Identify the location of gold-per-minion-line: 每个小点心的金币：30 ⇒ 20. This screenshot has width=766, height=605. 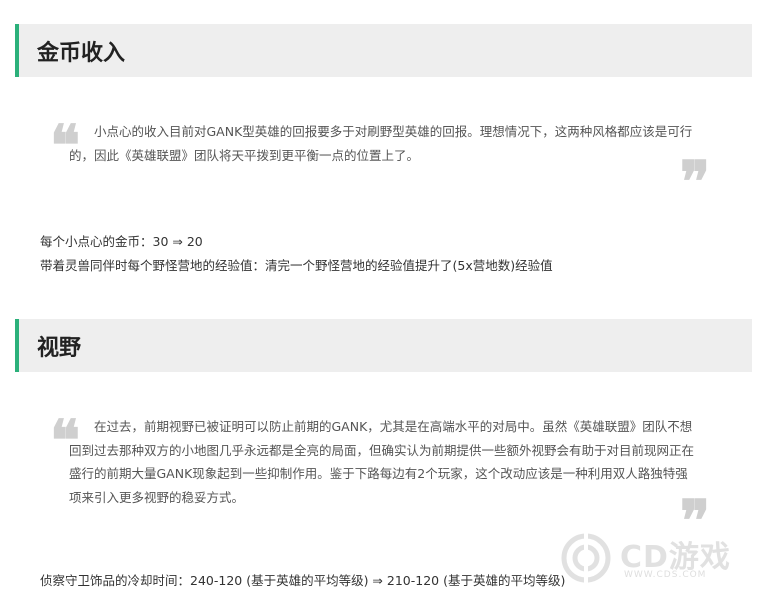
(121, 241).